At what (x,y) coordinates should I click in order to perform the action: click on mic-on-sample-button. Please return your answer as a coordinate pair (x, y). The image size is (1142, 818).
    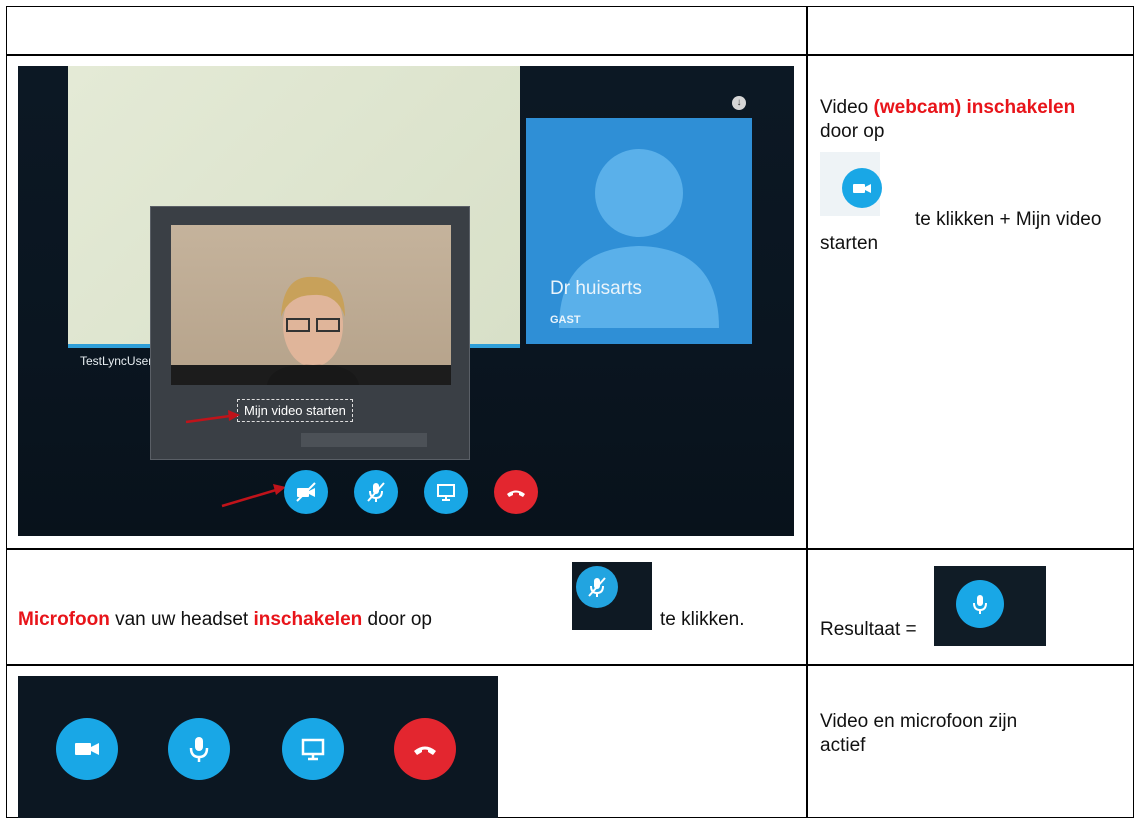
    Looking at the image, I should click on (980, 604).